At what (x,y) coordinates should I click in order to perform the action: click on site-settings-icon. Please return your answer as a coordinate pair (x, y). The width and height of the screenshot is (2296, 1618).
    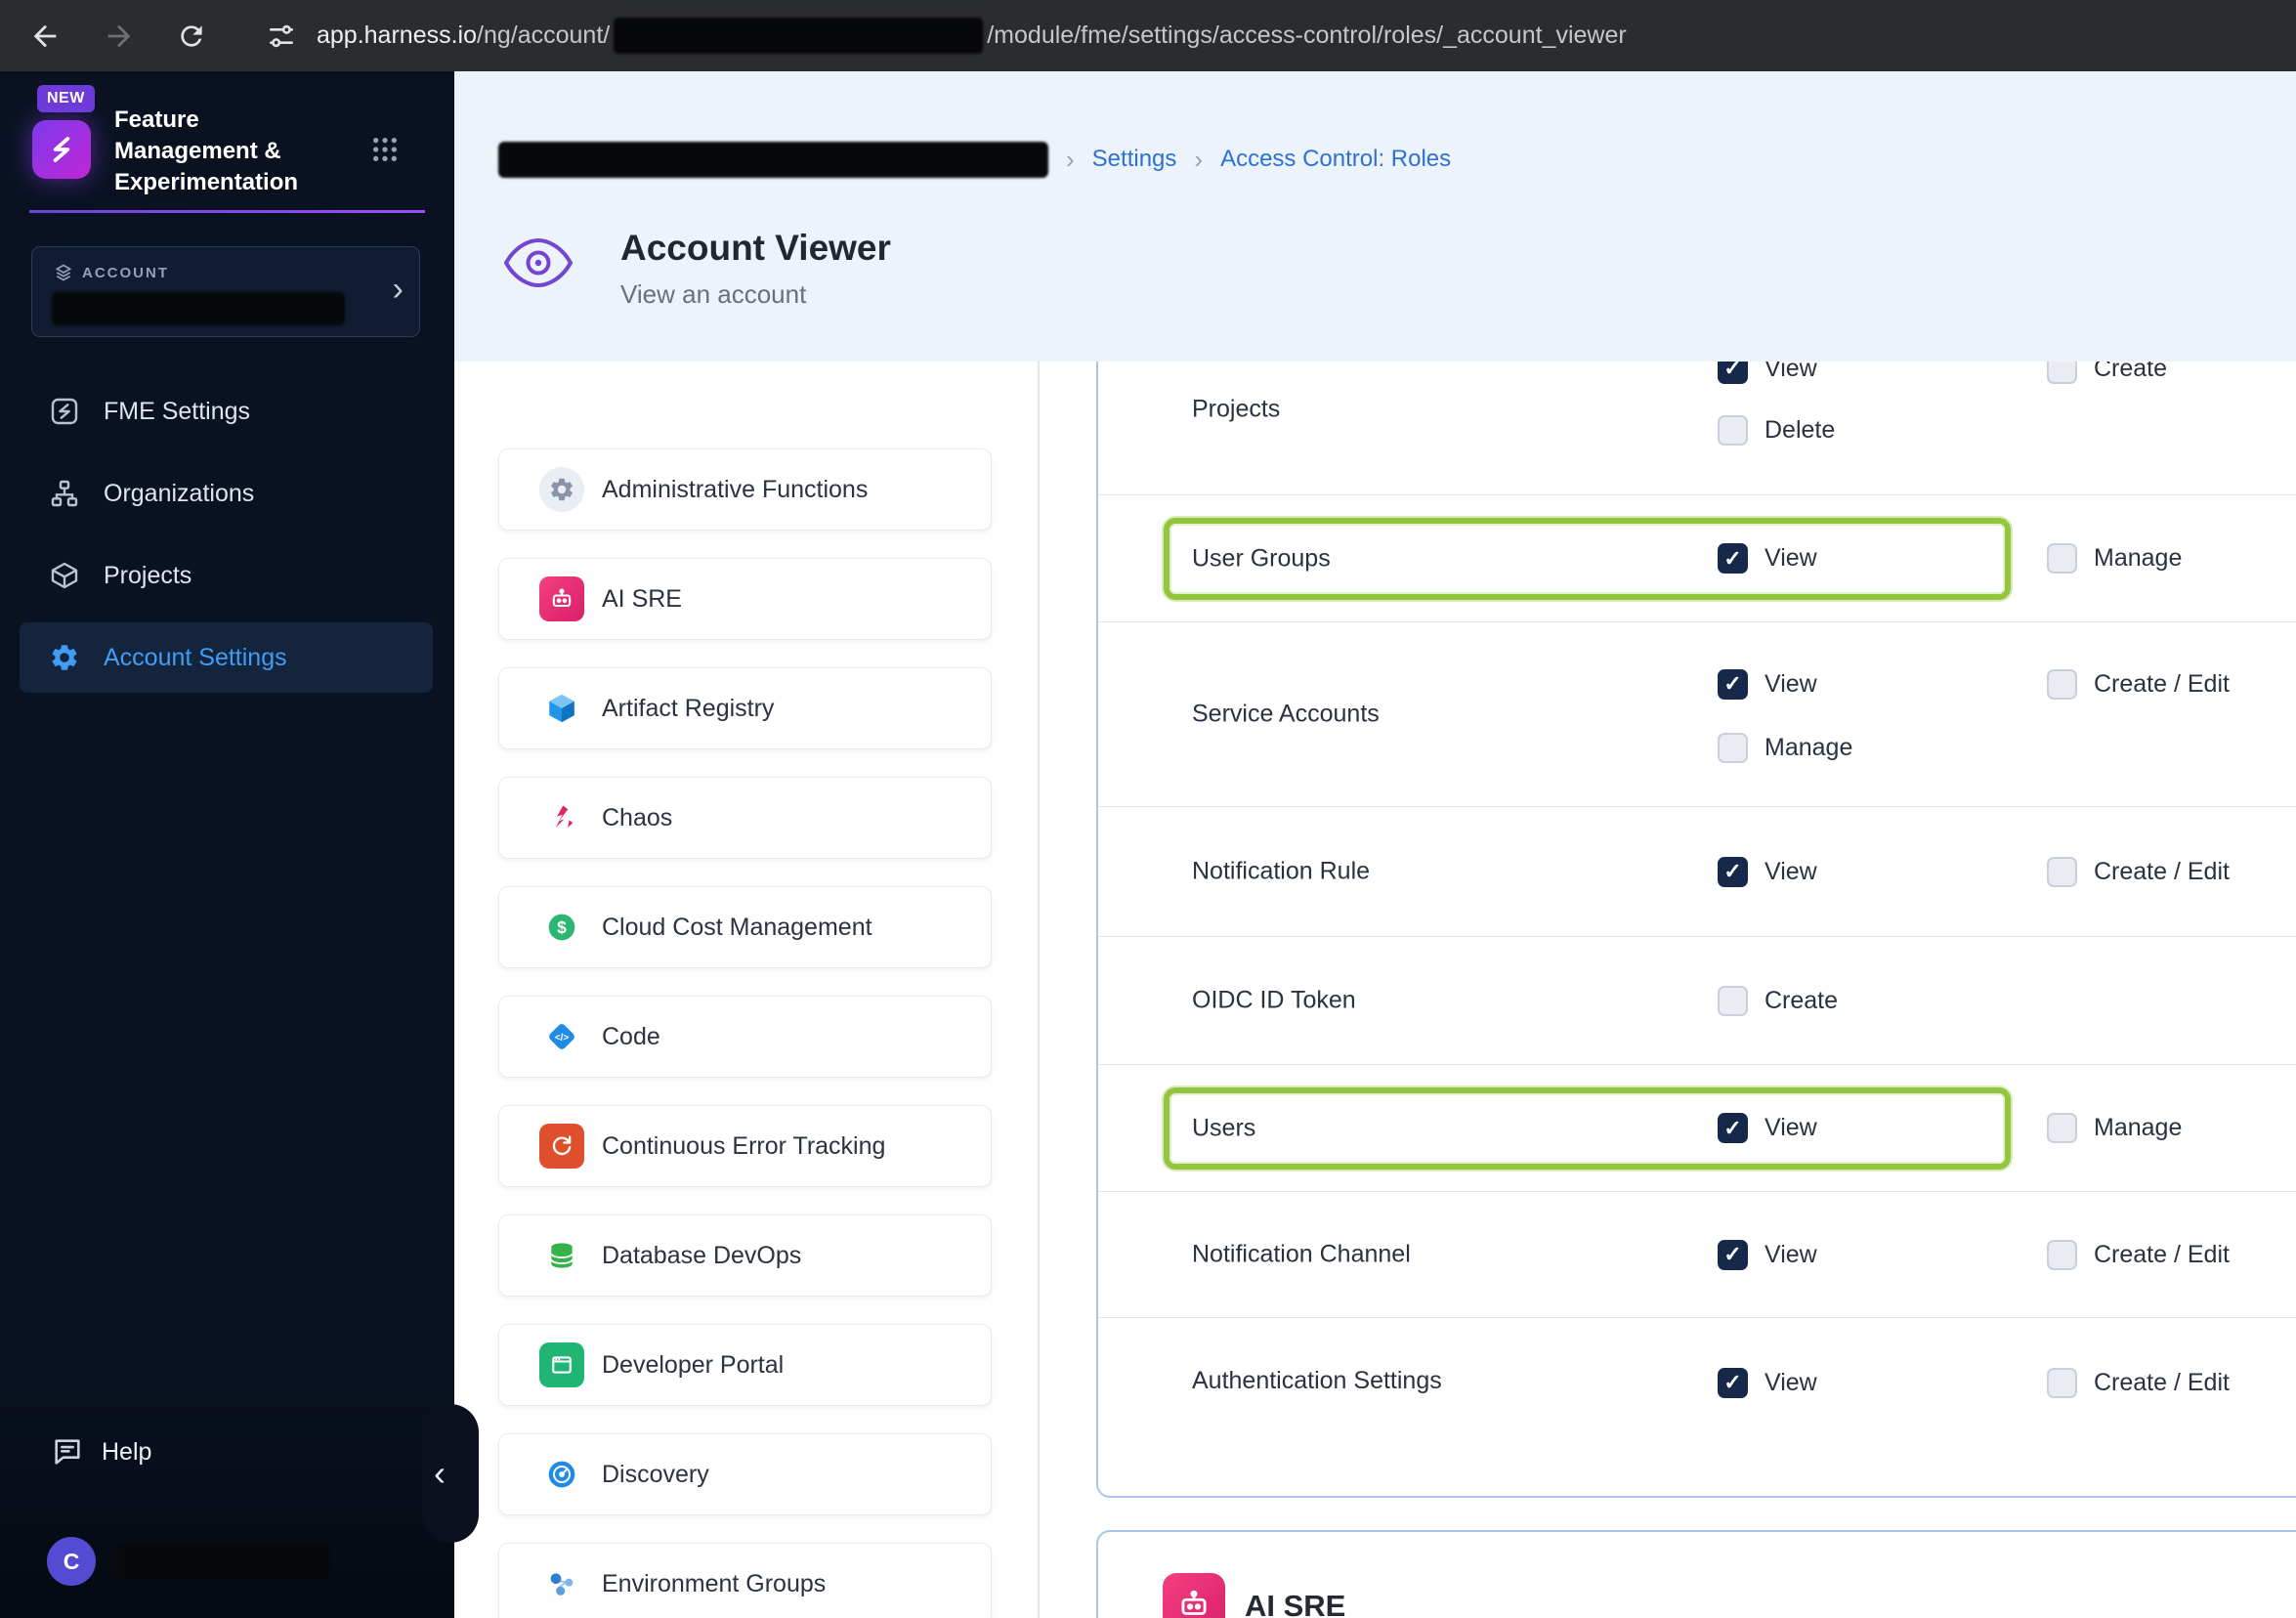
    Looking at the image, I should click on (281, 36).